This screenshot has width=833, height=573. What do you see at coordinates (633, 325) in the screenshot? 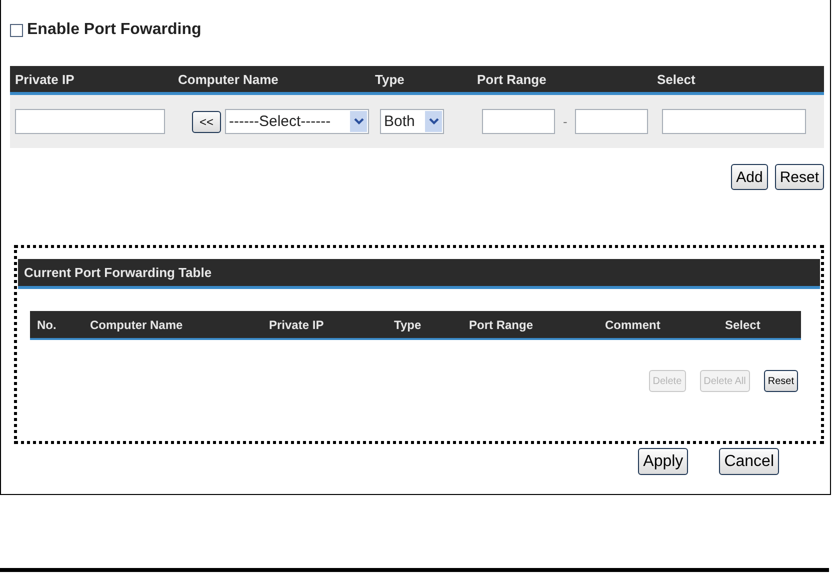
I see `column-header: Comment` at bounding box center [633, 325].